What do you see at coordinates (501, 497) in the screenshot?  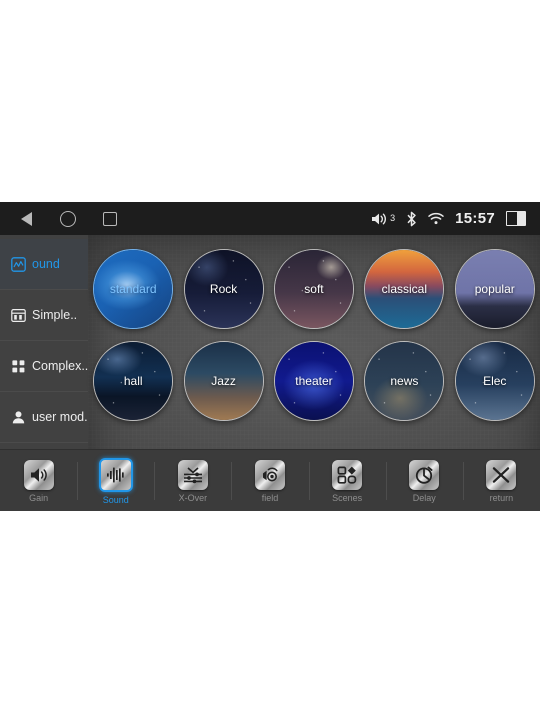 I see `toolbar-item-label: return` at bounding box center [501, 497].